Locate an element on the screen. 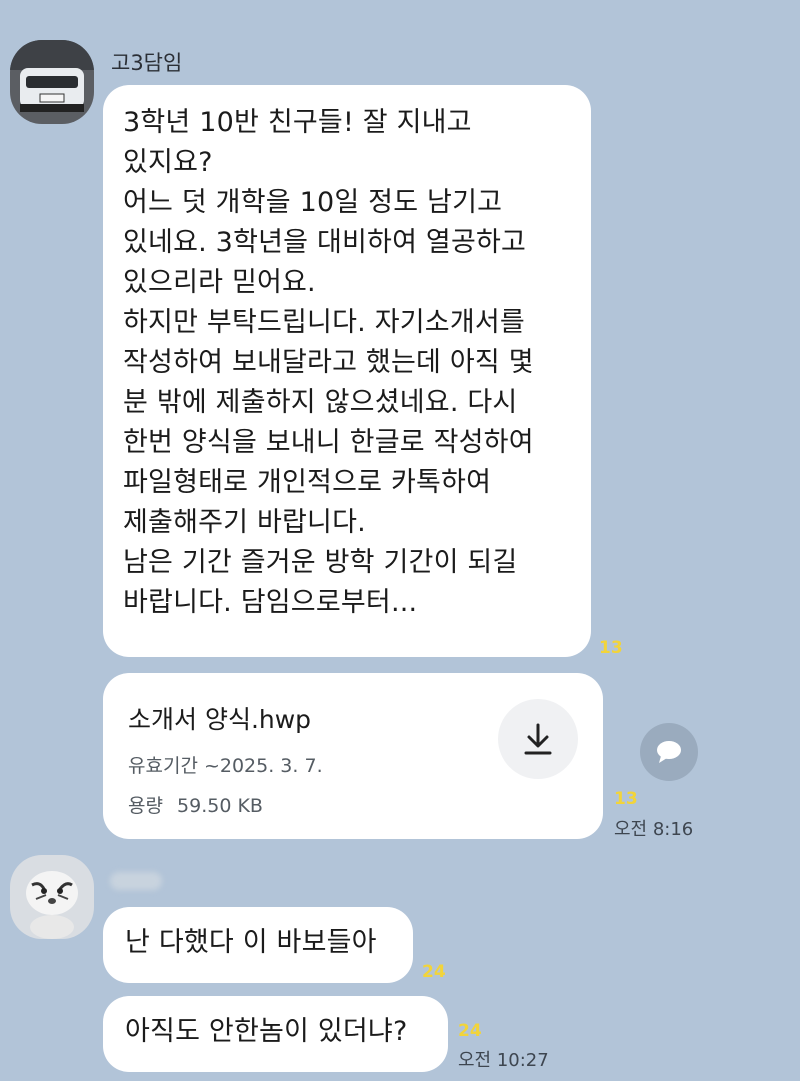  file-size: 59.50 KB is located at coordinates (220, 806).